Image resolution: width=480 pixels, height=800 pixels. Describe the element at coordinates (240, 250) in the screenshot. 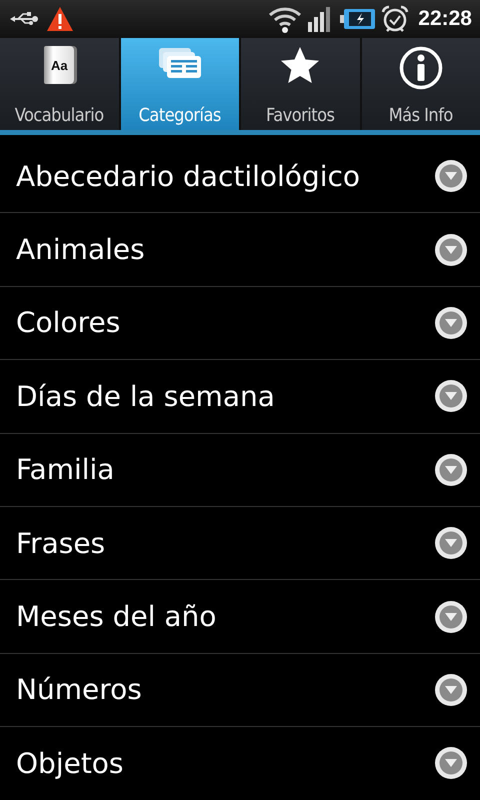

I see `category-item: Animales` at that location.